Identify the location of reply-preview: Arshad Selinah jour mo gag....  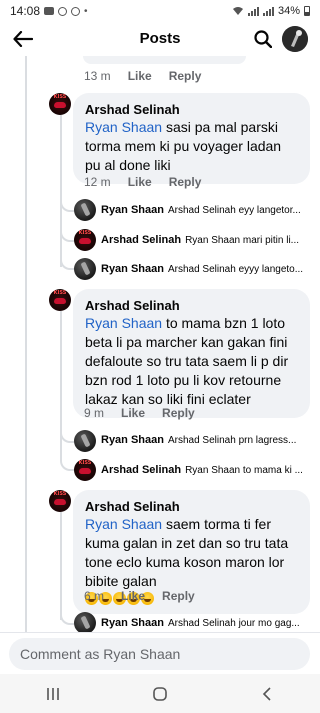
(233, 623).